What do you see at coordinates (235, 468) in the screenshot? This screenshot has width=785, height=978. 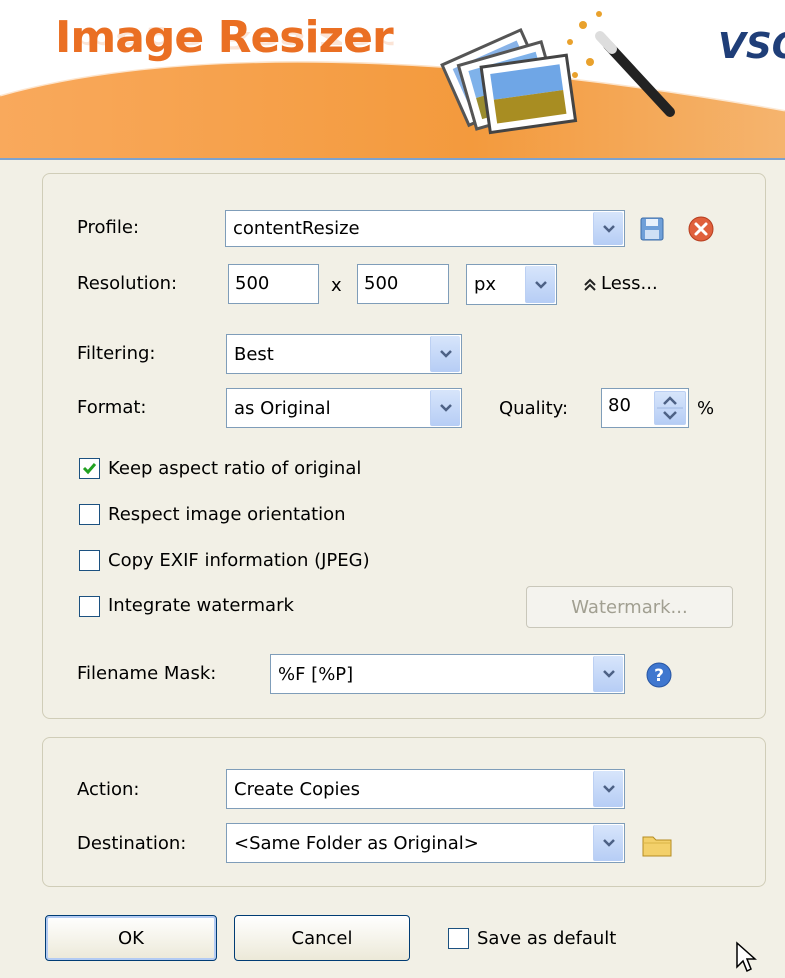 I see `keep-aspect-label: Keep aspect ratio of original` at bounding box center [235, 468].